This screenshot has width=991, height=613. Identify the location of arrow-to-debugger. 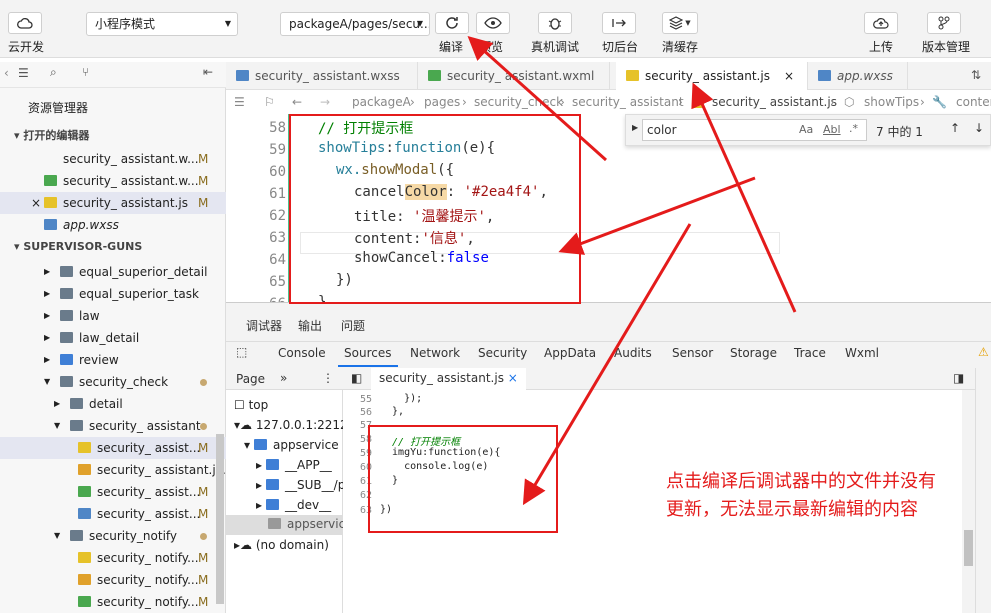
(607, 364).